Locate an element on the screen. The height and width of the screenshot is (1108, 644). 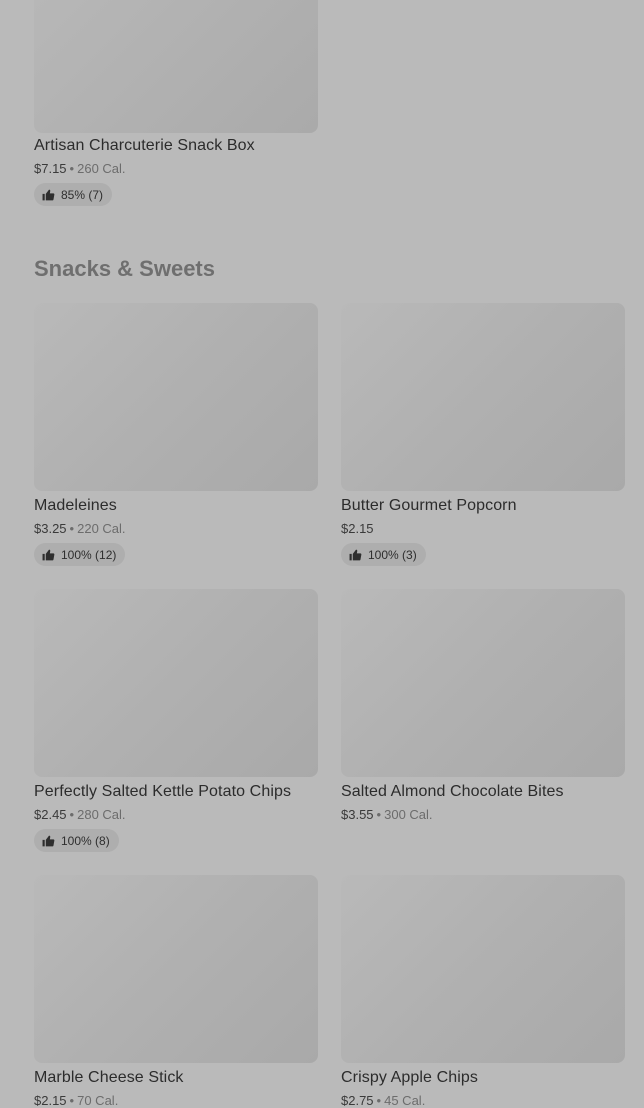
menu-item-card: Butter Gourmet Popcorn $2.15 100% (3) is located at coordinates (483, 434).